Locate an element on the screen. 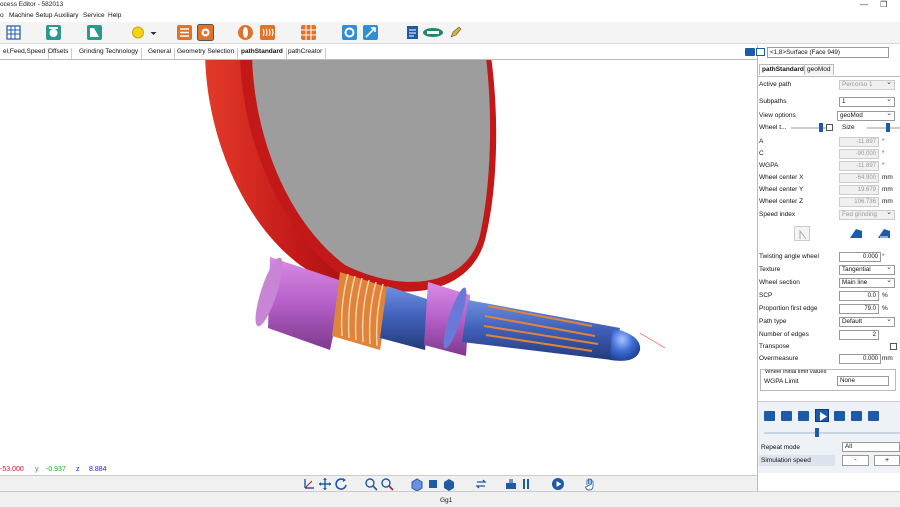  skip-start-icon is located at coordinates (769, 416).